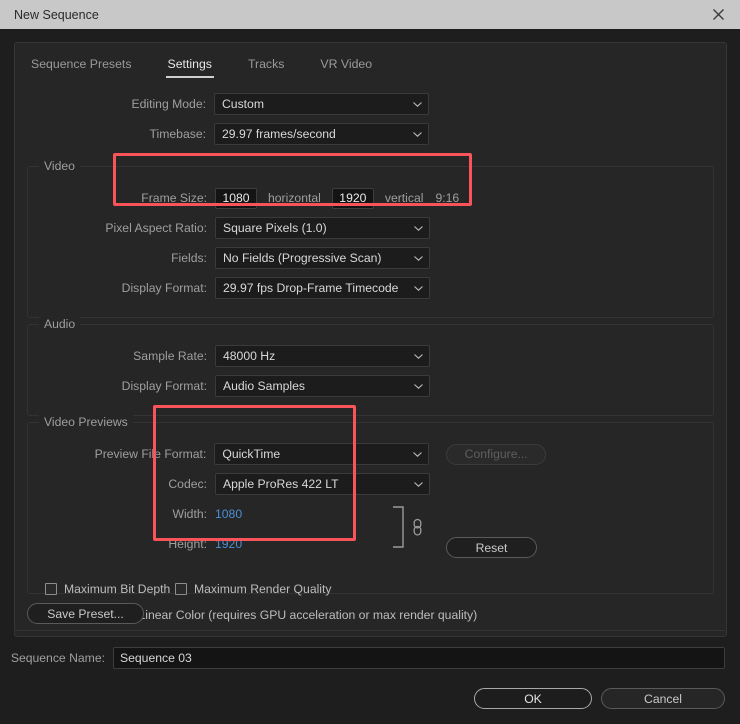 The height and width of the screenshot is (724, 740). What do you see at coordinates (491, 547) in the screenshot?
I see `reset-button: Reset` at bounding box center [491, 547].